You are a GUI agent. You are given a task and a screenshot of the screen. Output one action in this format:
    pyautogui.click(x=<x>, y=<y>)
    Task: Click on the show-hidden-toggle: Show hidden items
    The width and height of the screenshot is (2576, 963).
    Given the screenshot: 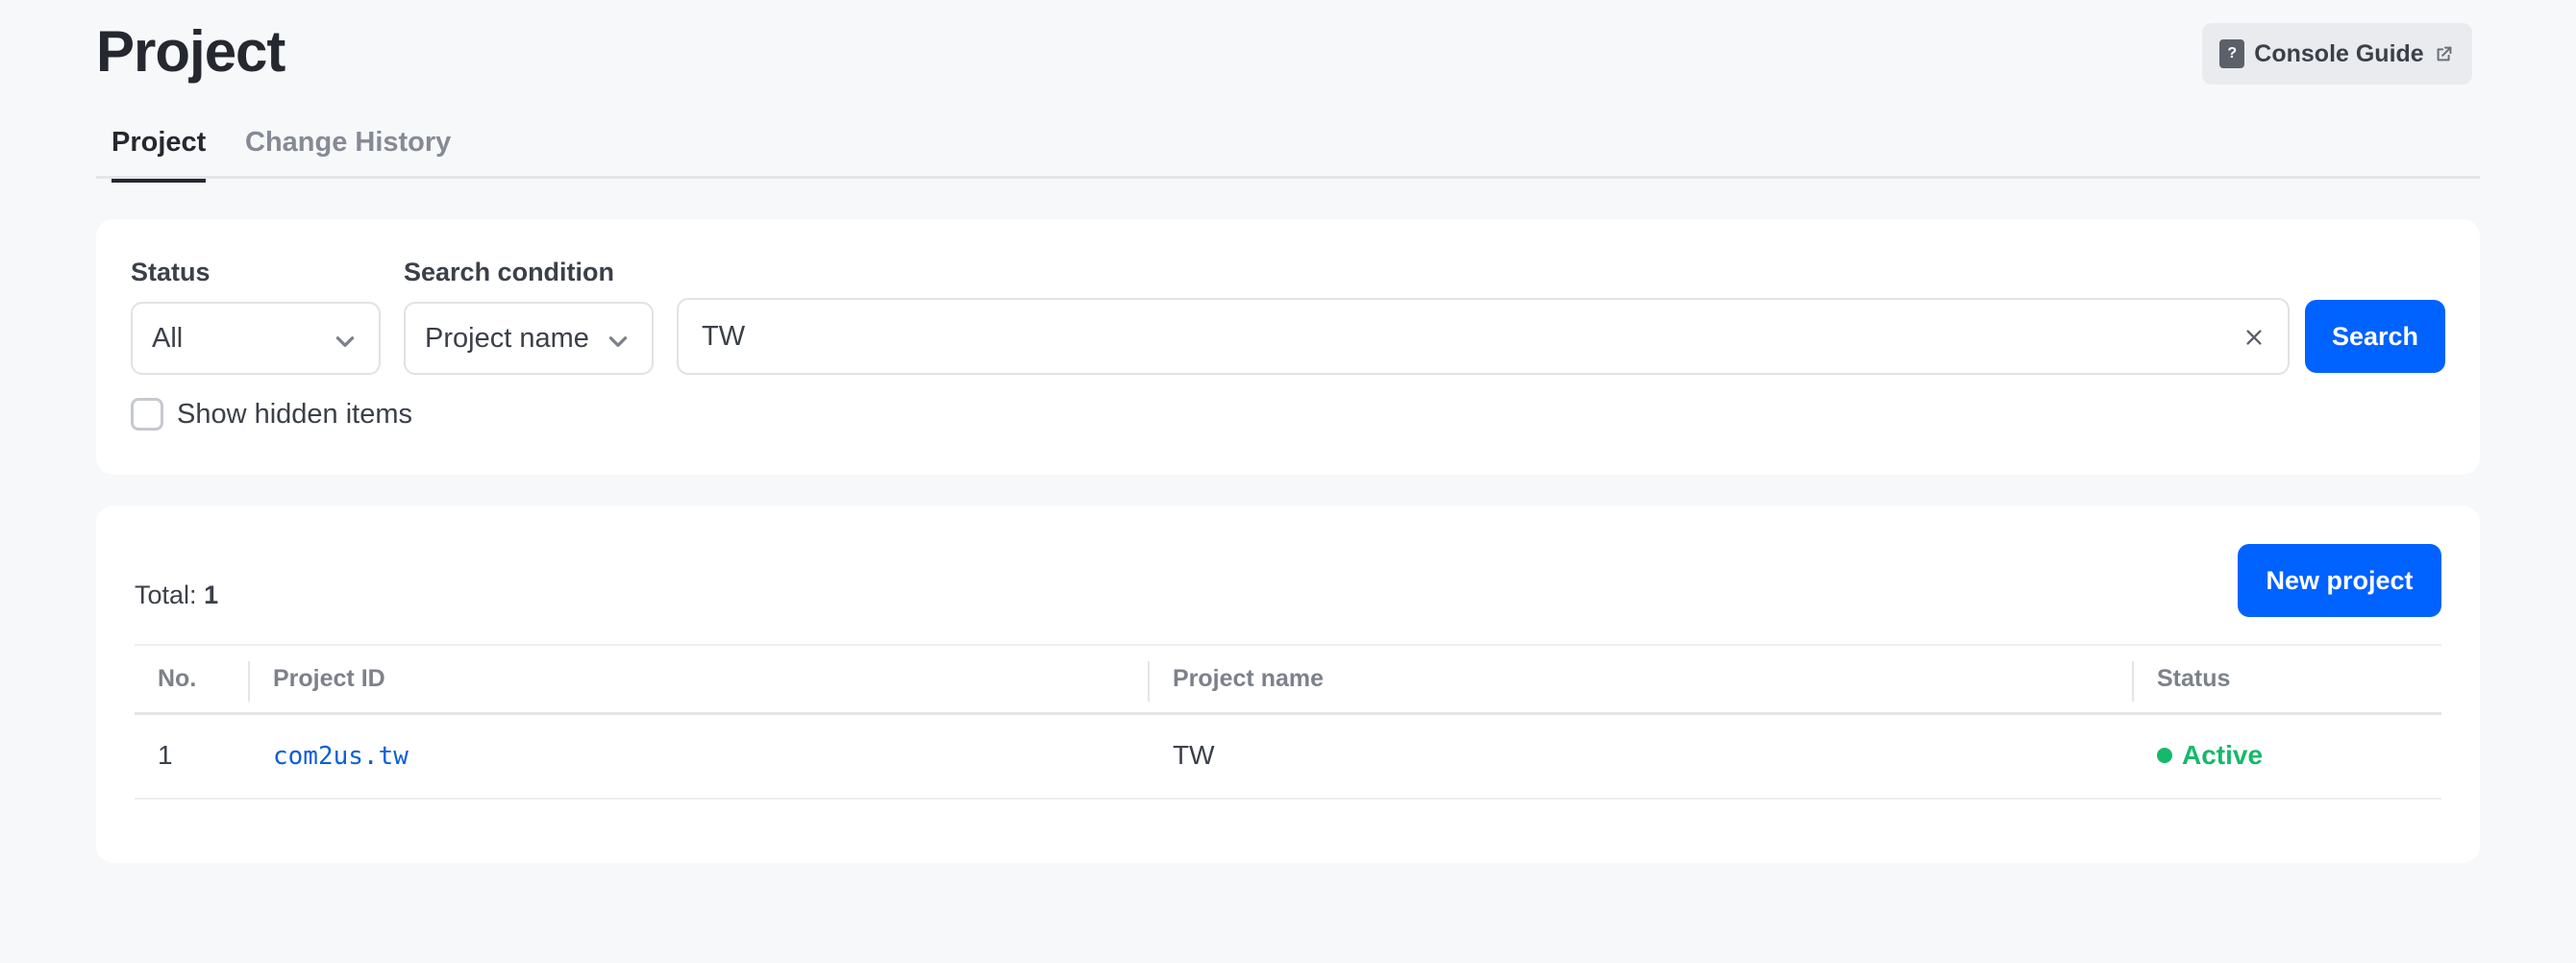 What is the action you would take?
    pyautogui.click(x=272, y=414)
    